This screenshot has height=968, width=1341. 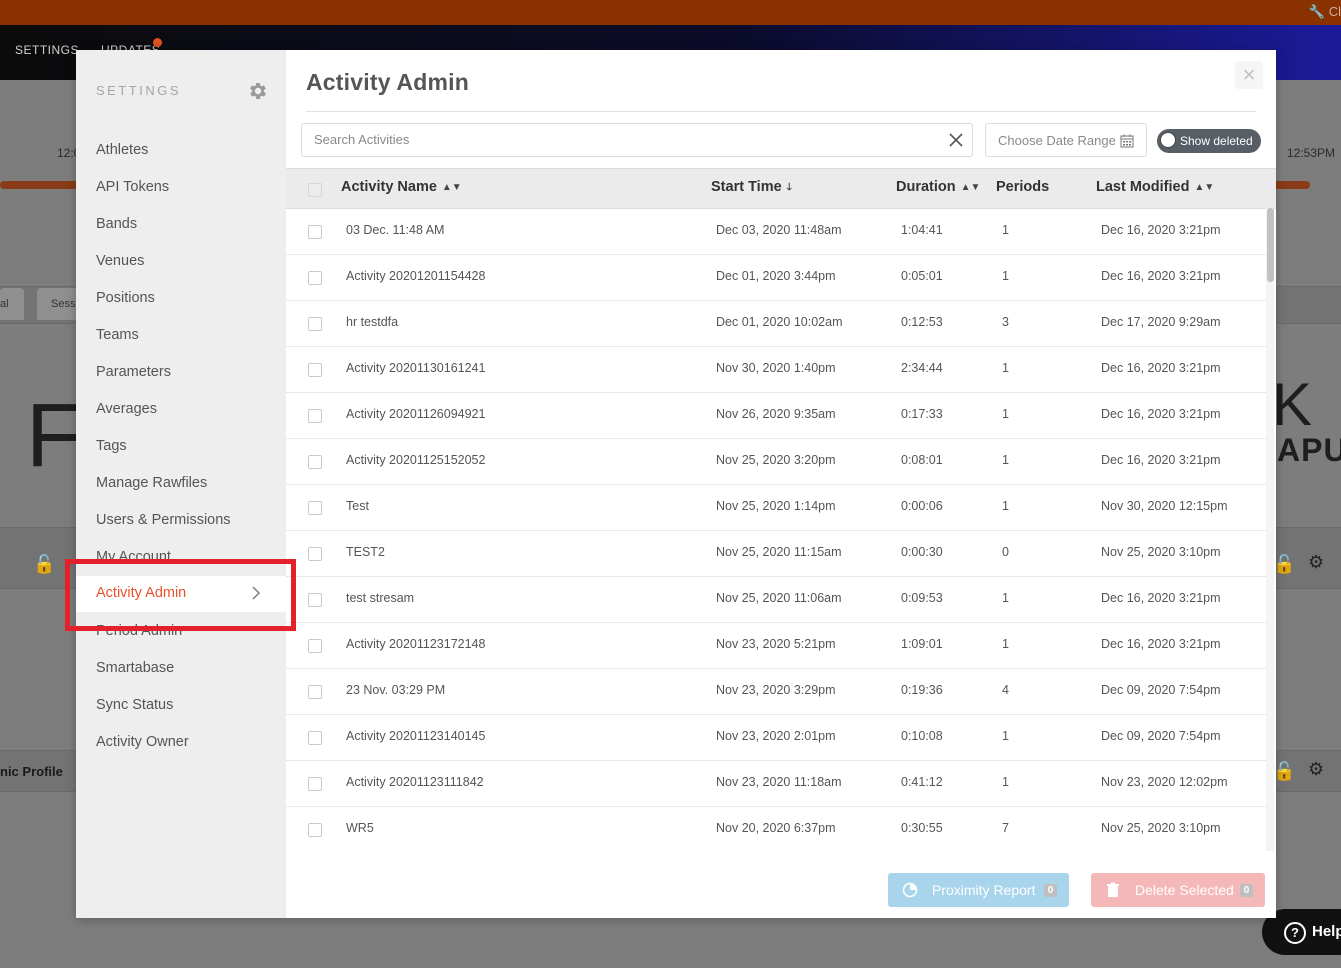 I want to click on column-start-time: Start Time 🡓, so click(x=751, y=188).